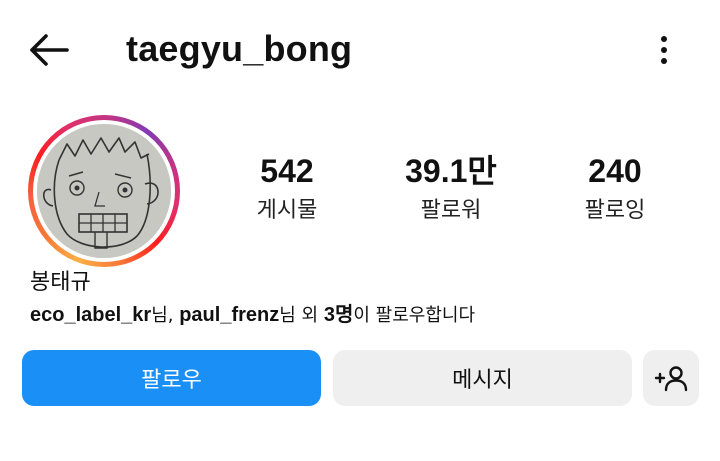 This screenshot has width=720, height=461. Describe the element at coordinates (60, 282) in the screenshot. I see `display-name: 봉태규` at that location.